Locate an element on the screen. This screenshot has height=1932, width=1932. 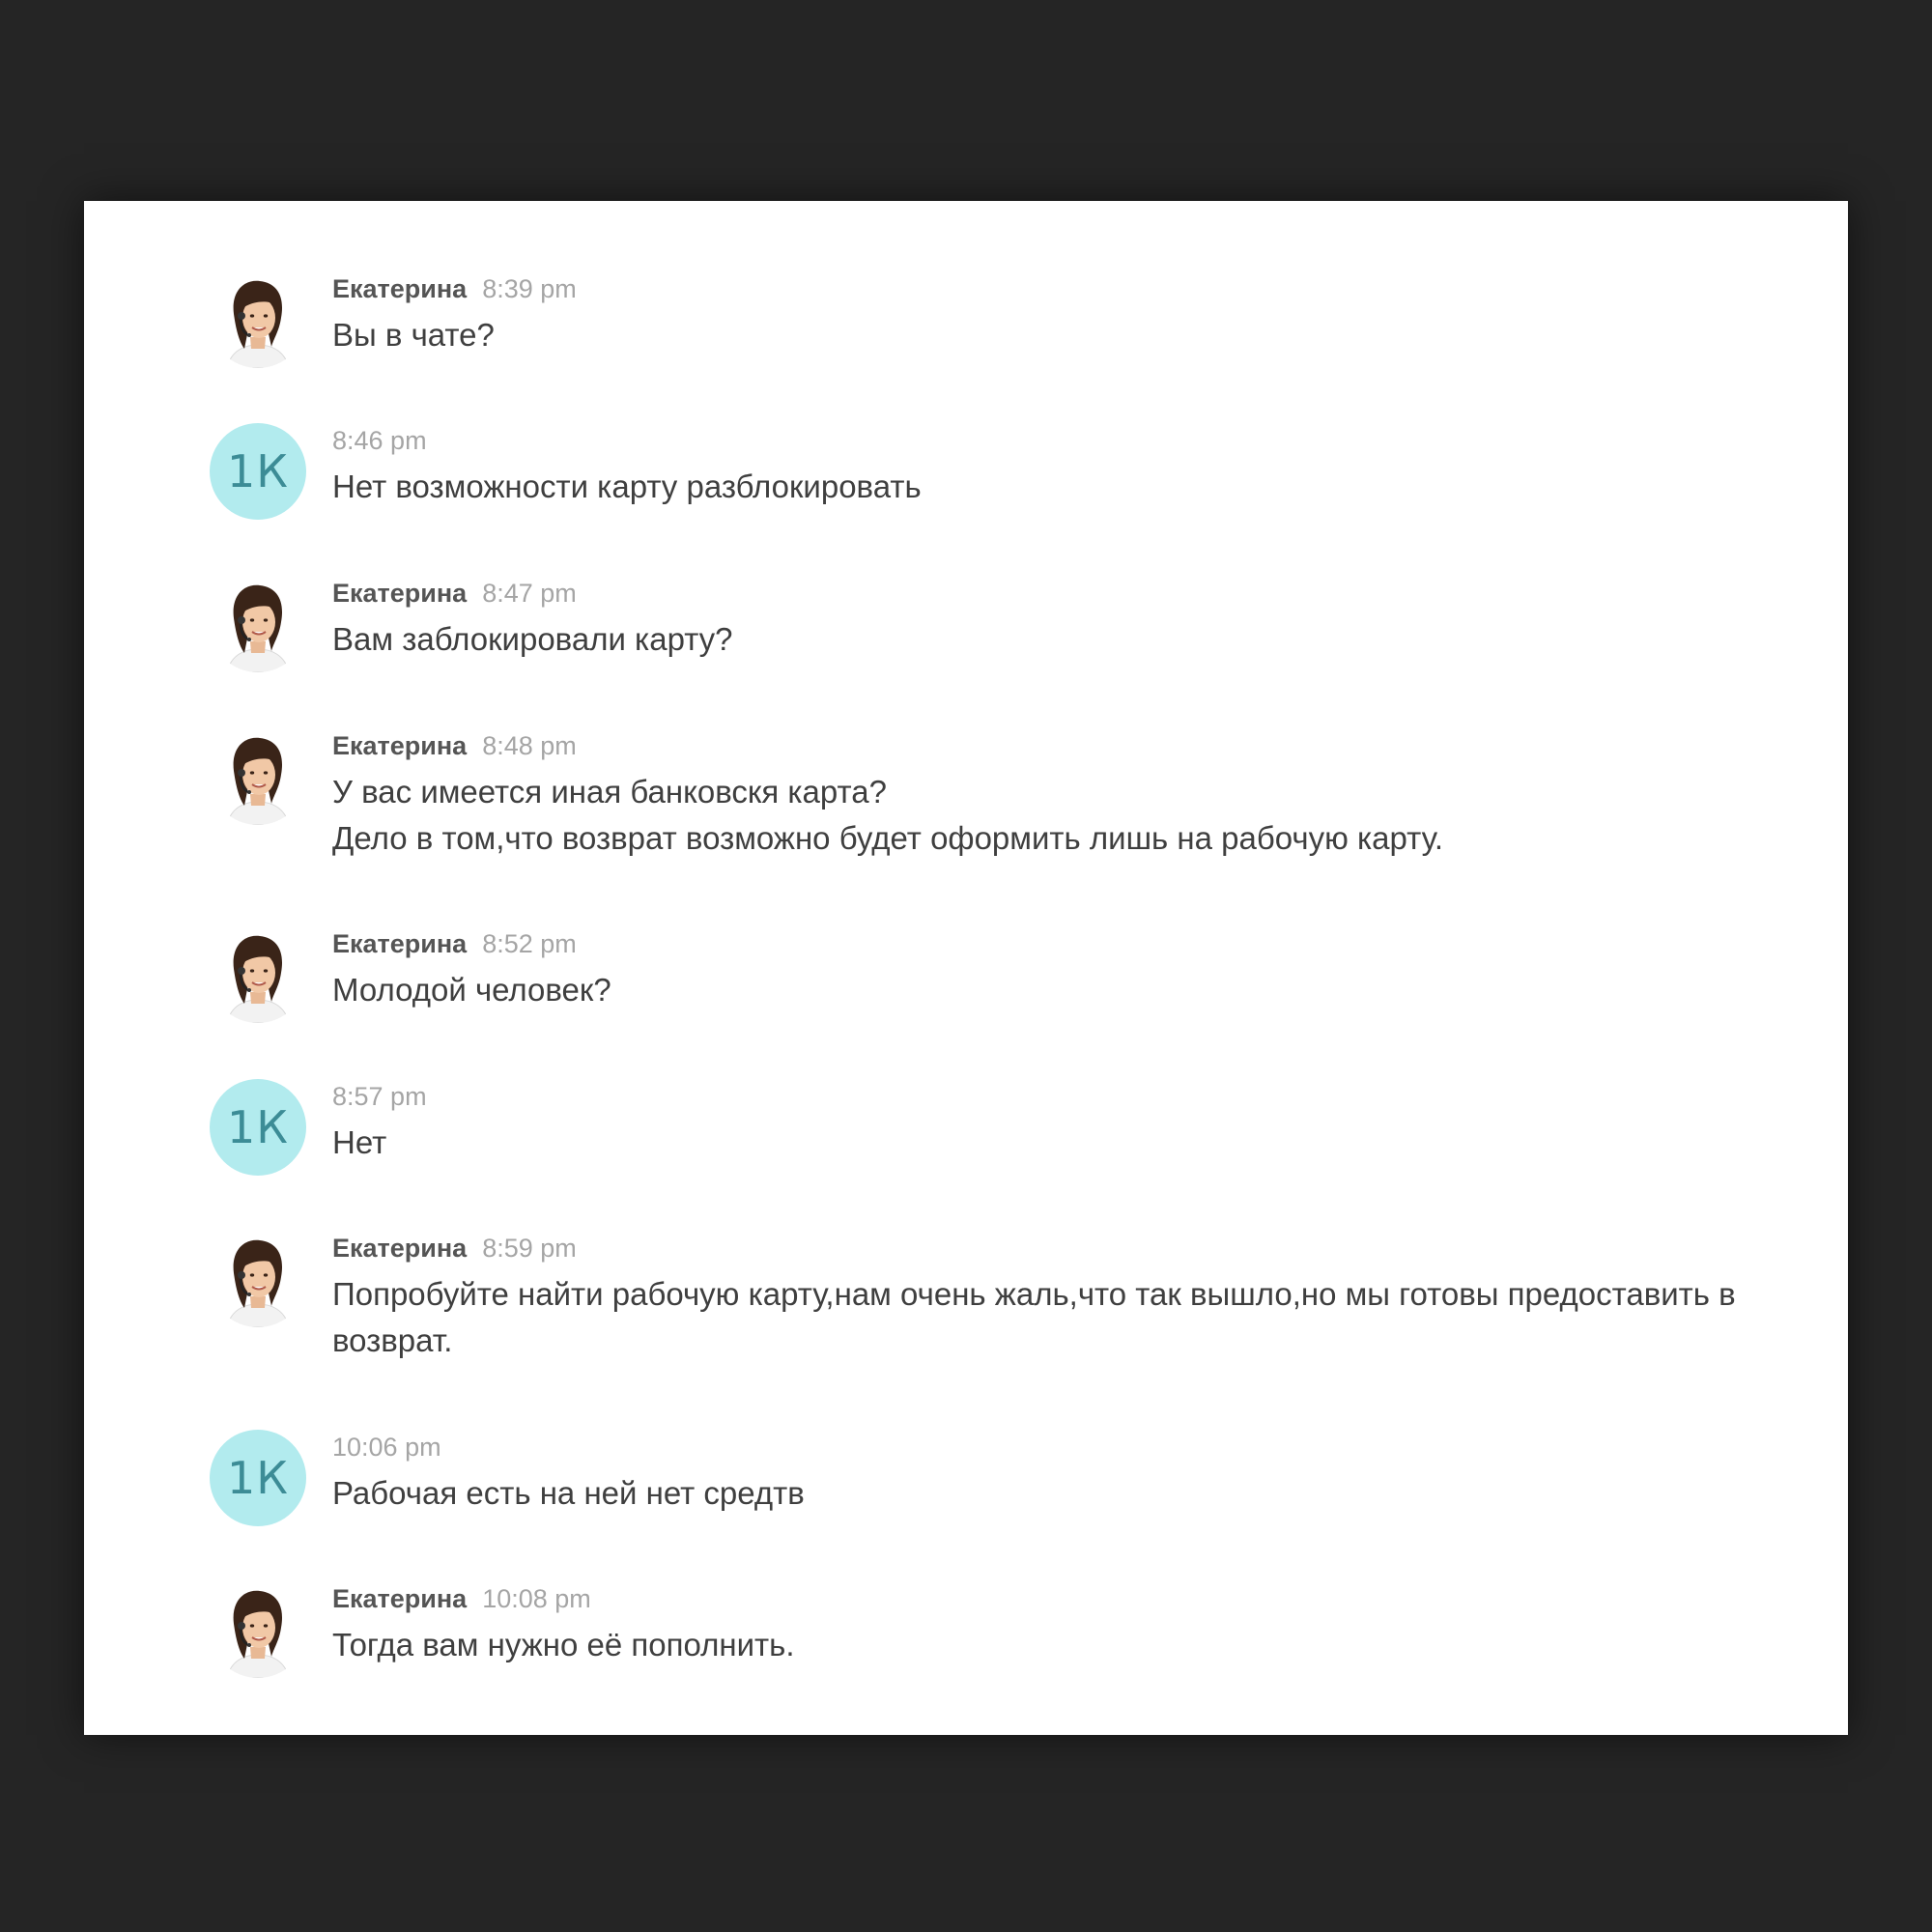
message-text: Тогда вам нужно её пополнить. is located at coordinates (563, 1645).